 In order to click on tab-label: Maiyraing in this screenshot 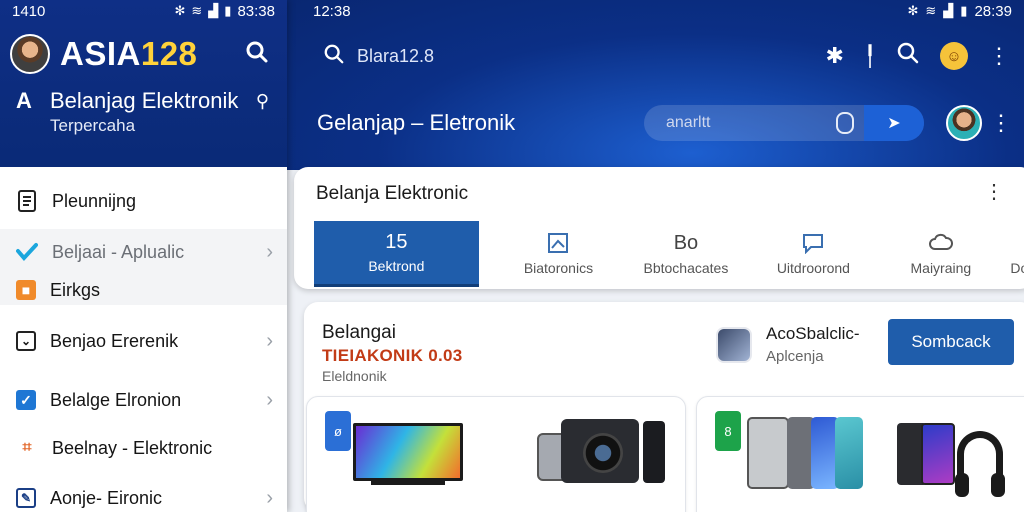, I will do `click(941, 268)`.